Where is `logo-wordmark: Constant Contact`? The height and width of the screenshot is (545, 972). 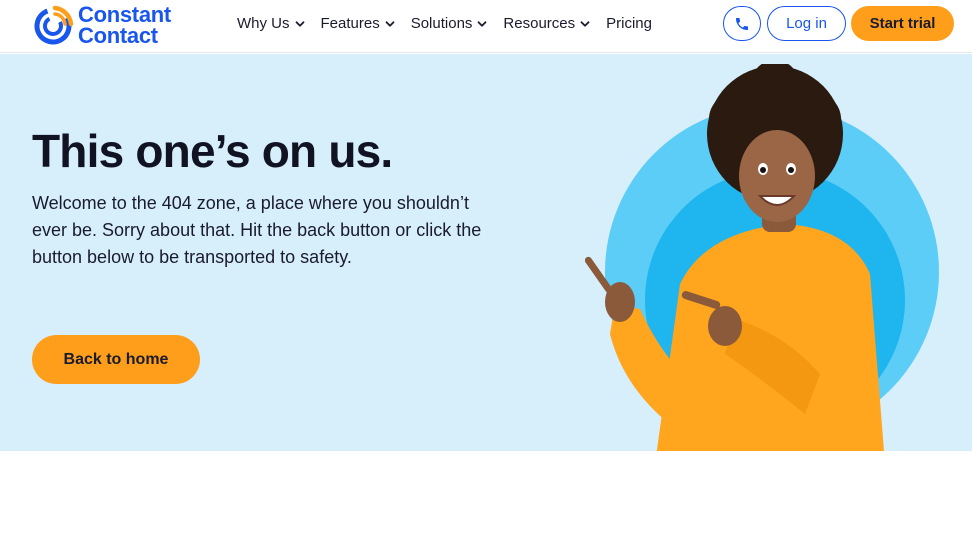
logo-wordmark: Constant Contact is located at coordinates (124, 25).